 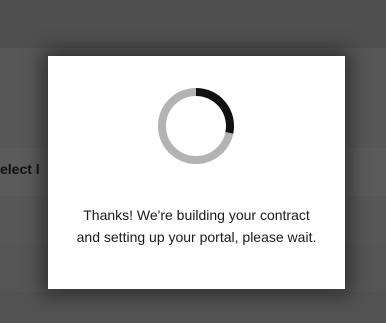 I want to click on loading-spinner-icon, so click(x=196, y=126).